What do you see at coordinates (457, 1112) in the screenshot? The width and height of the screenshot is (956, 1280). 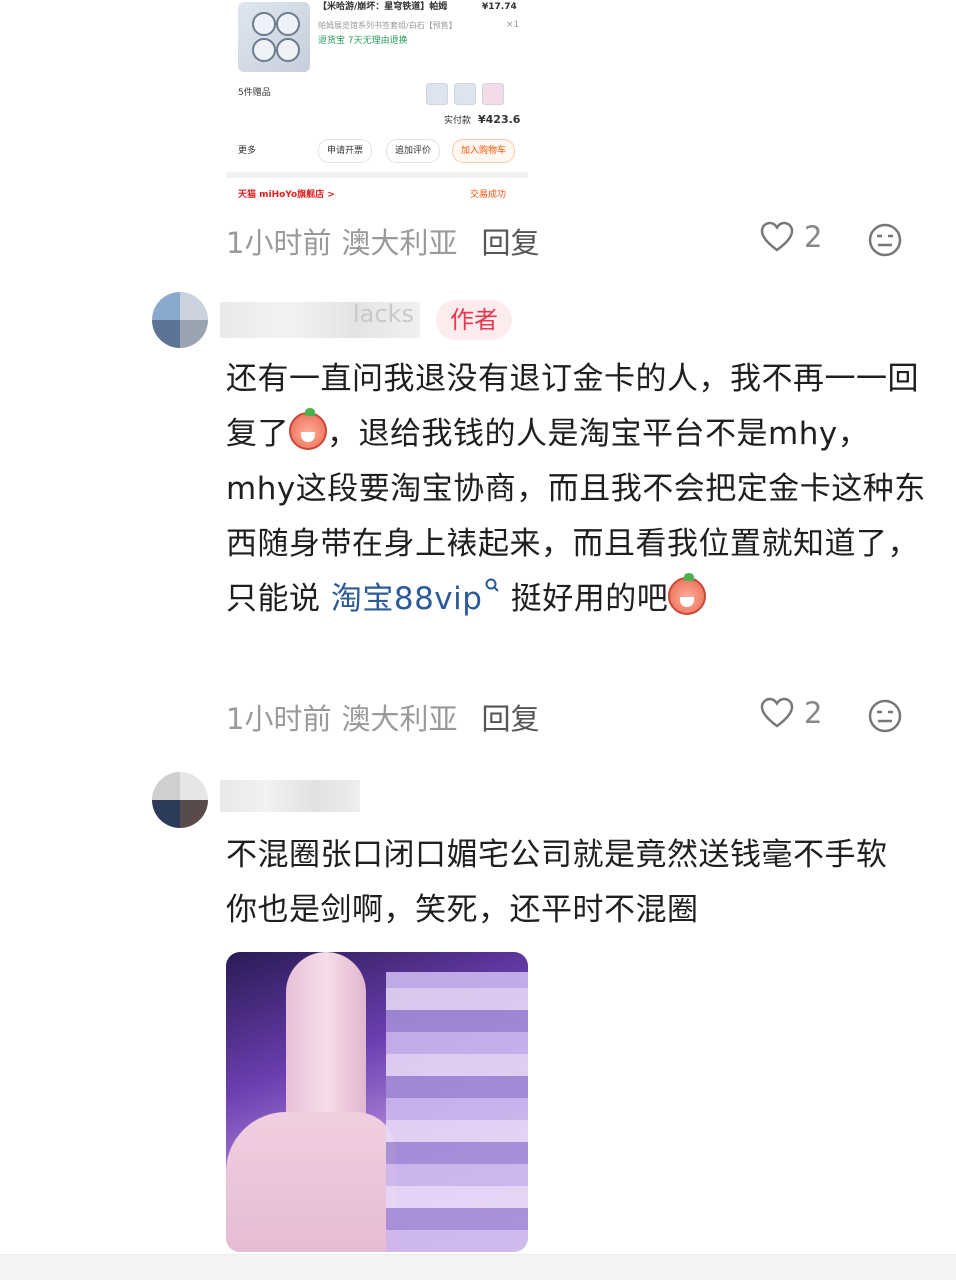 I see `mosaic-blur` at bounding box center [457, 1112].